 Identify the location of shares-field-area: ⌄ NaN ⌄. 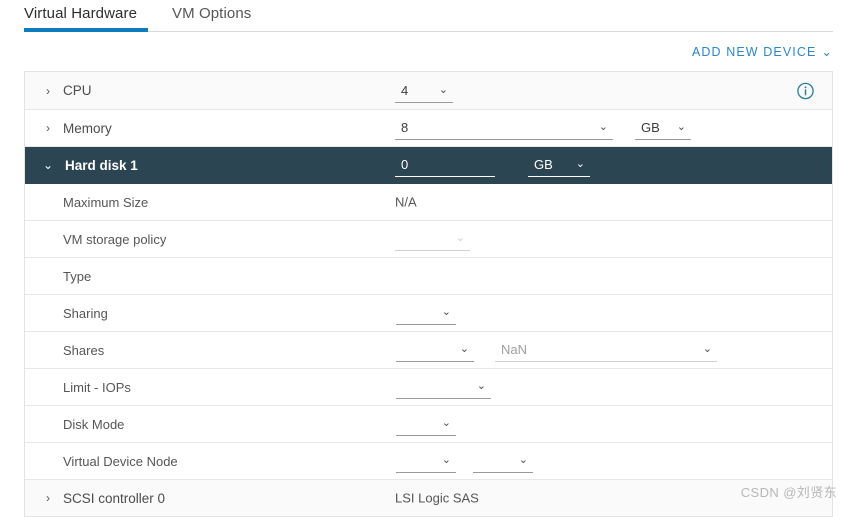
(428, 350).